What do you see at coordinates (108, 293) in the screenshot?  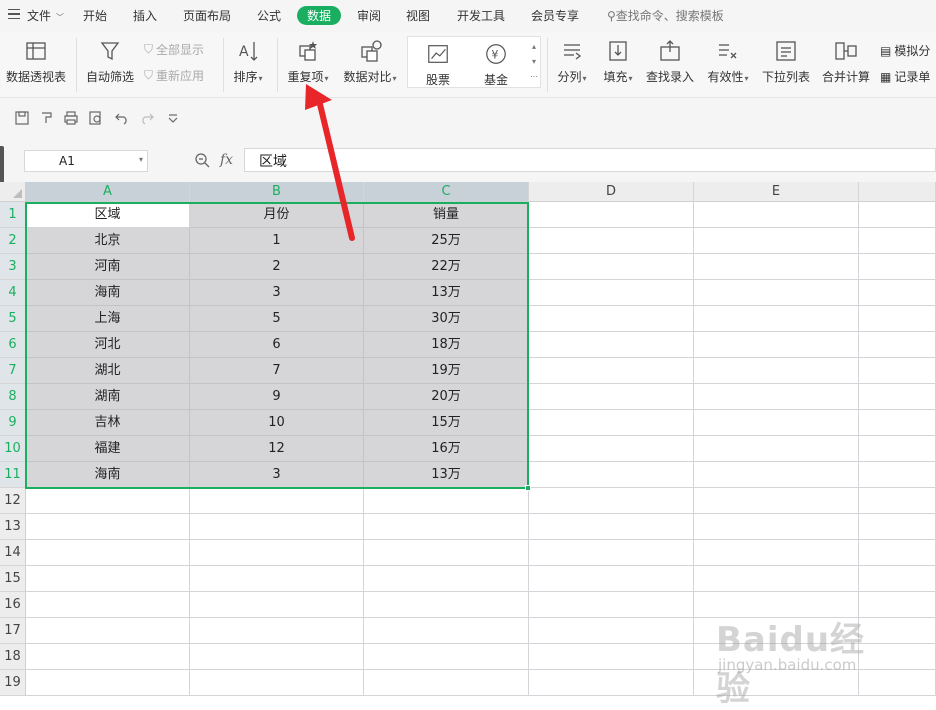 I see `cell: 海南` at bounding box center [108, 293].